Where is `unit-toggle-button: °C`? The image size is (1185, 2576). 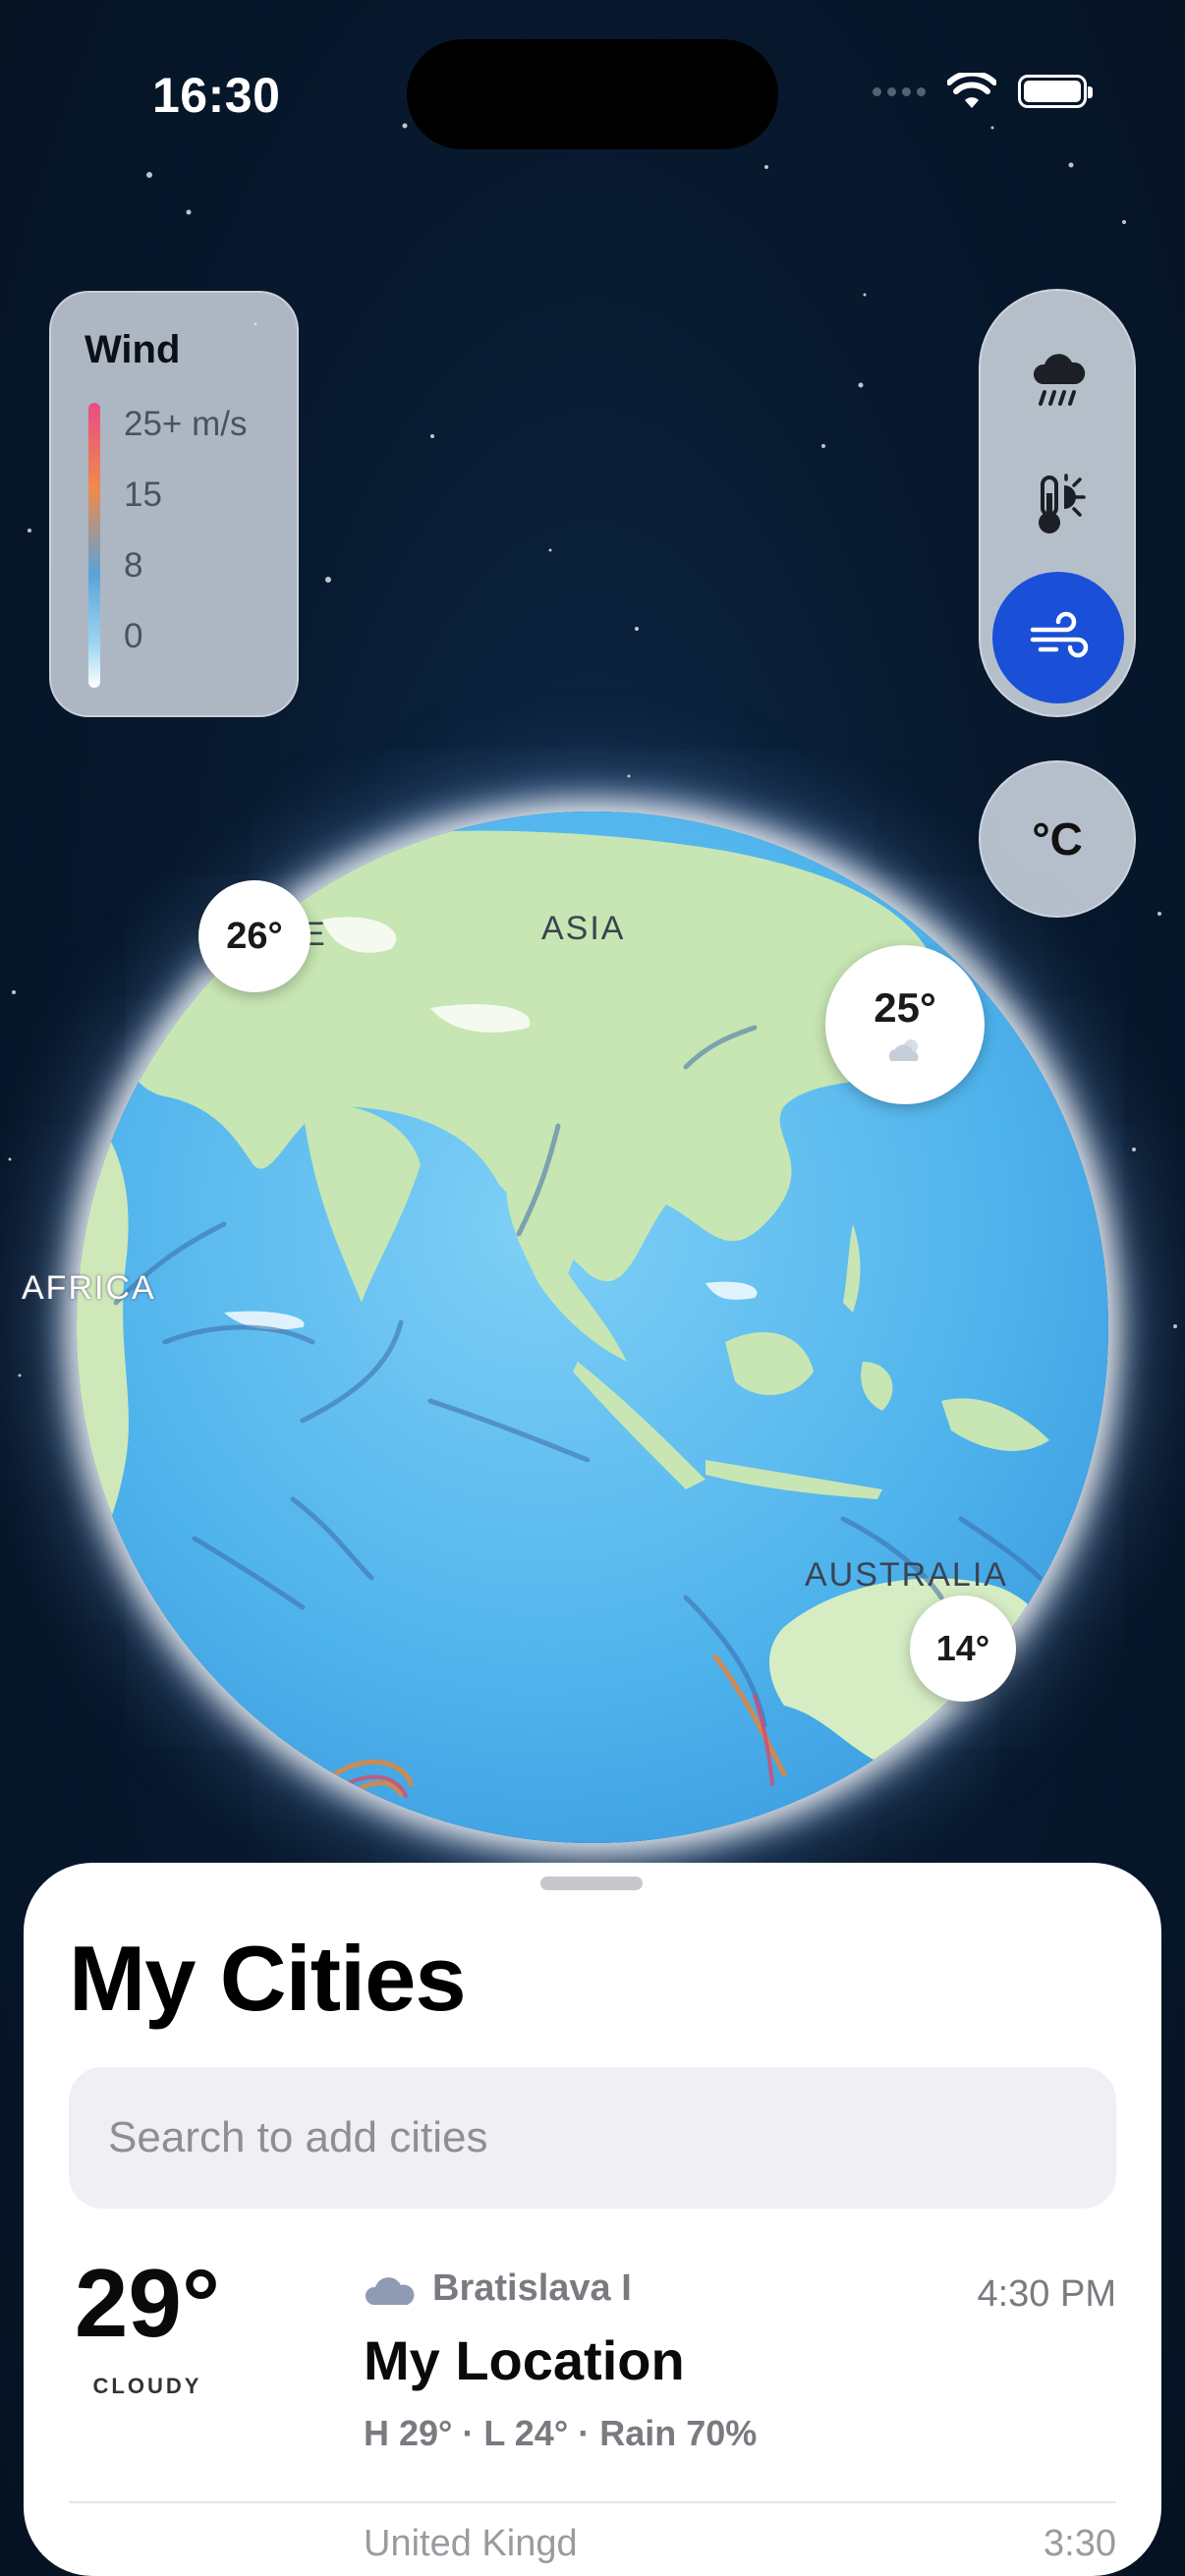
unit-toggle-button: °C is located at coordinates (1057, 839).